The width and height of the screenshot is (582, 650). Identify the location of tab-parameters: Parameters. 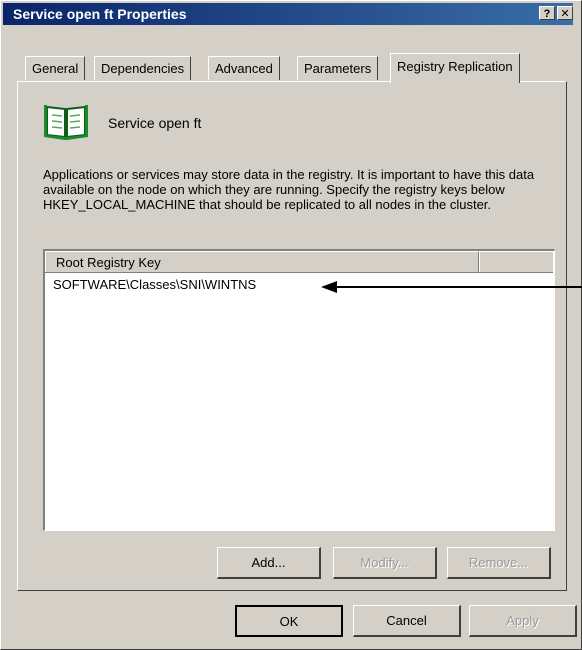
(338, 68).